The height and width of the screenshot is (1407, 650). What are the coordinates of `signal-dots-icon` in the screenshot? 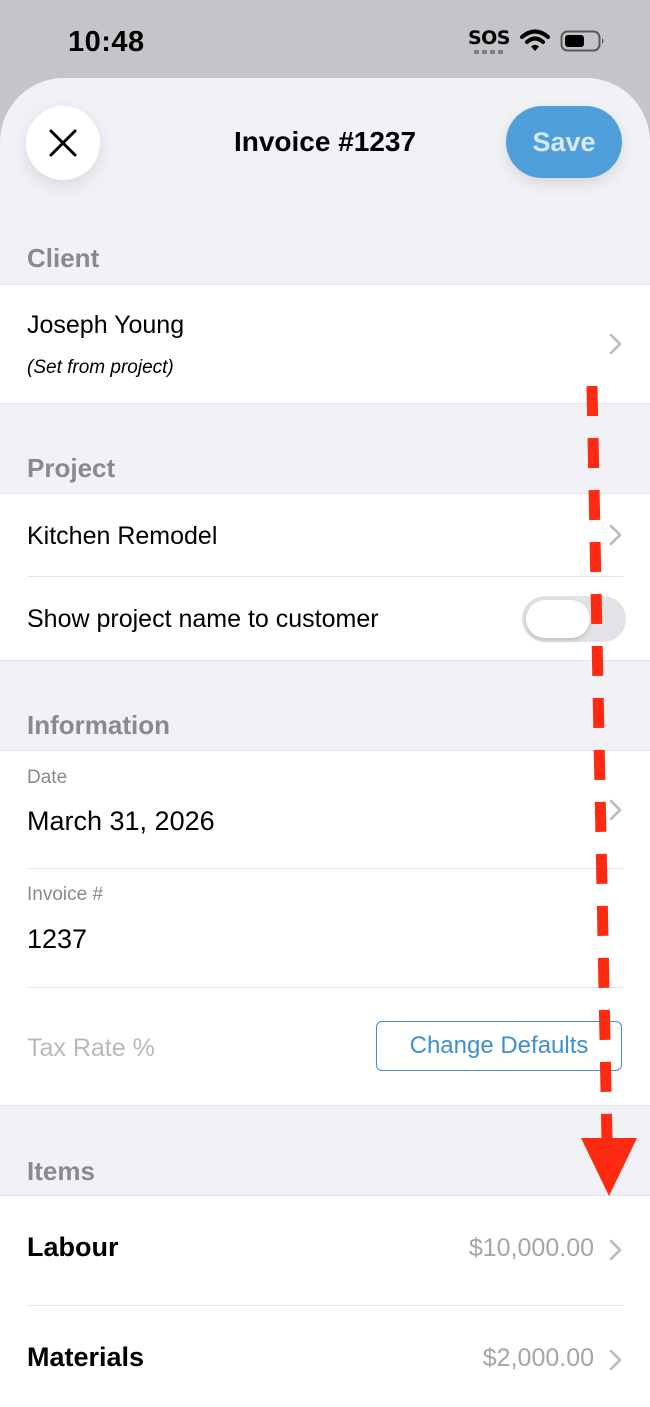 It's located at (489, 52).